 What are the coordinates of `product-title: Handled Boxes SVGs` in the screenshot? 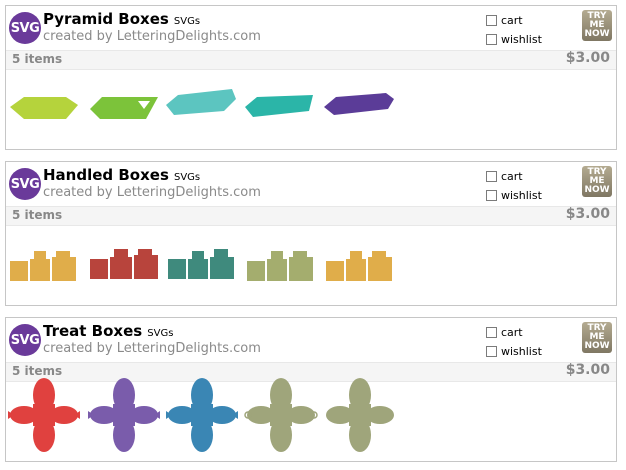 It's located at (121, 174).